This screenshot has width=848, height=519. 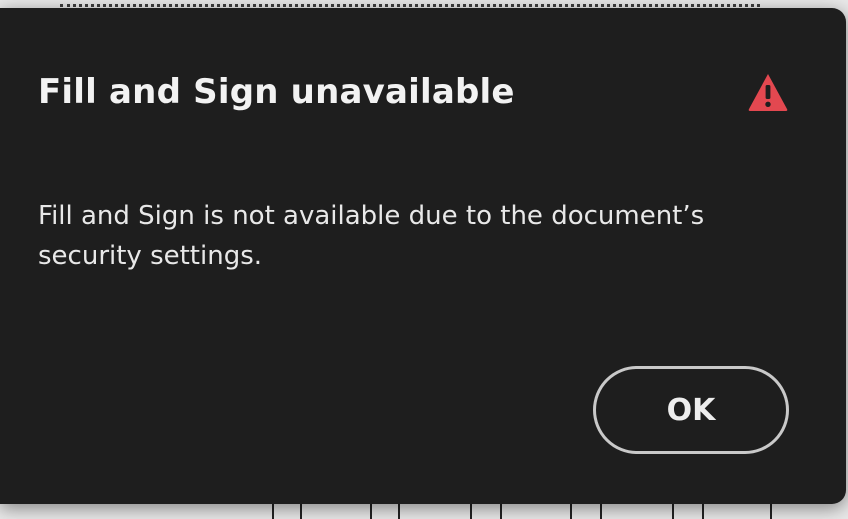 What do you see at coordinates (410, 3) in the screenshot?
I see `document-text-line` at bounding box center [410, 3].